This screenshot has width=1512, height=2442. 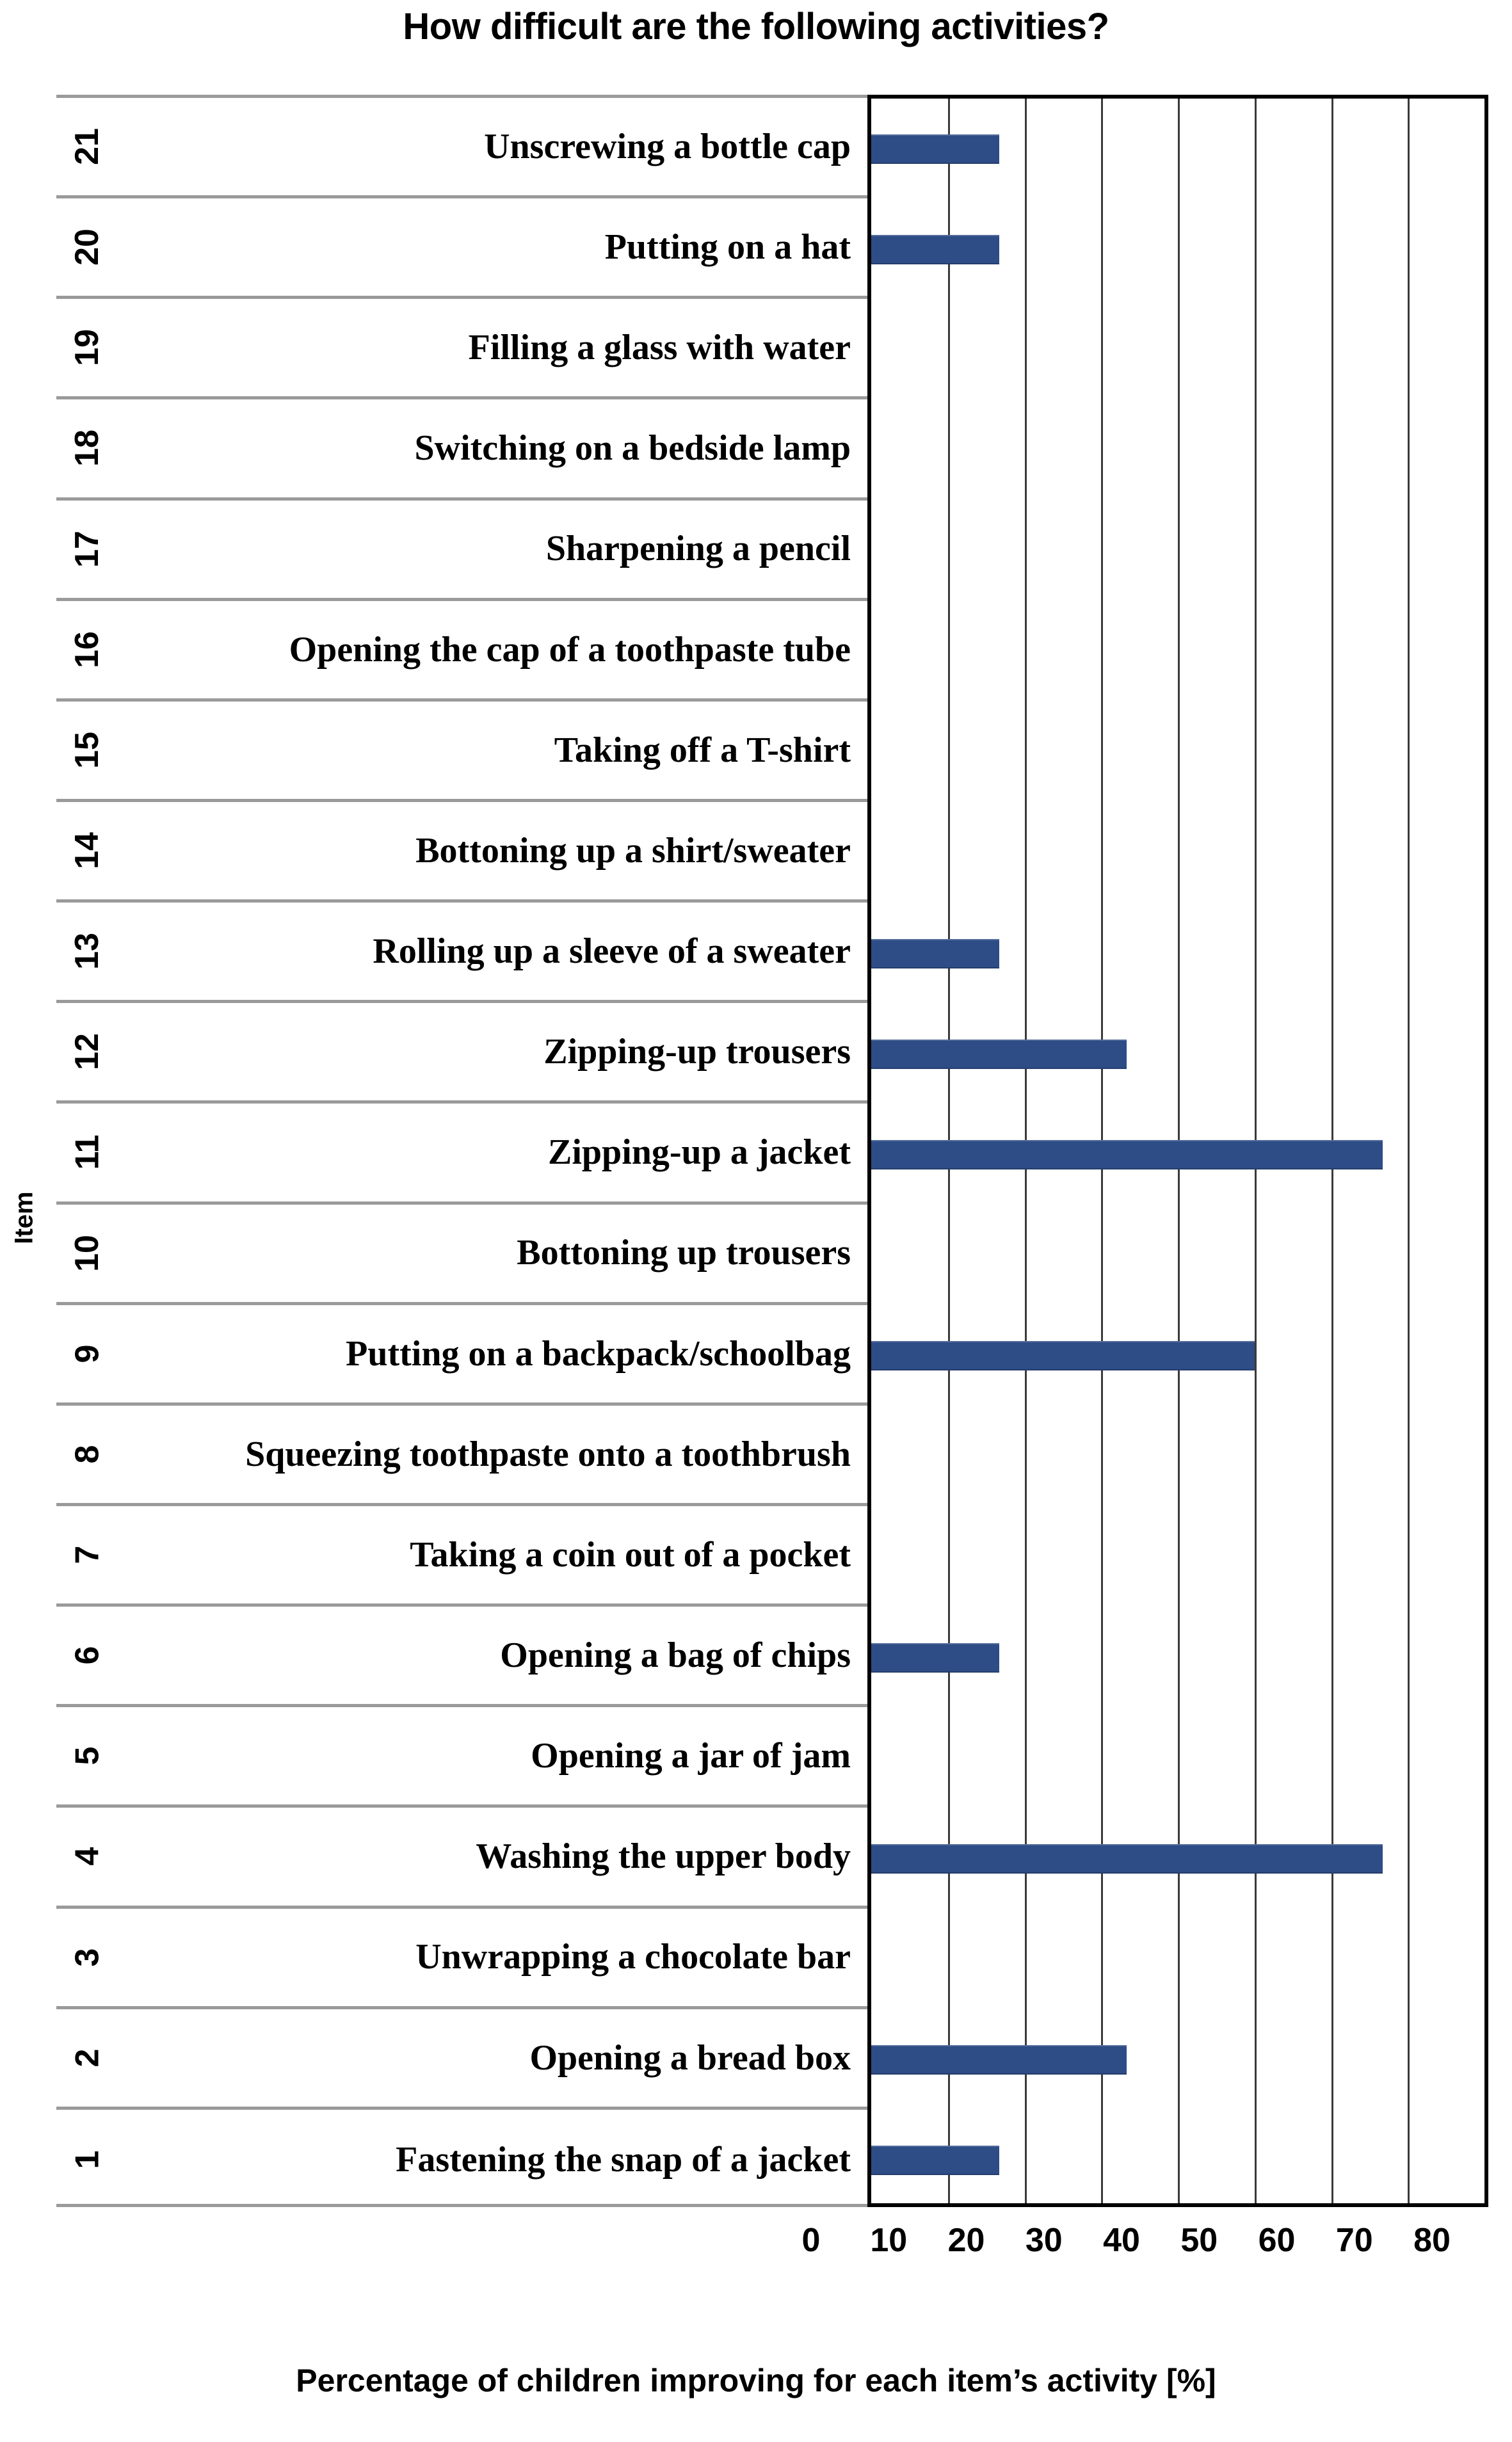 I want to click on item-row: 1 Fastening the snap of a jacket, so click(x=461, y=2160).